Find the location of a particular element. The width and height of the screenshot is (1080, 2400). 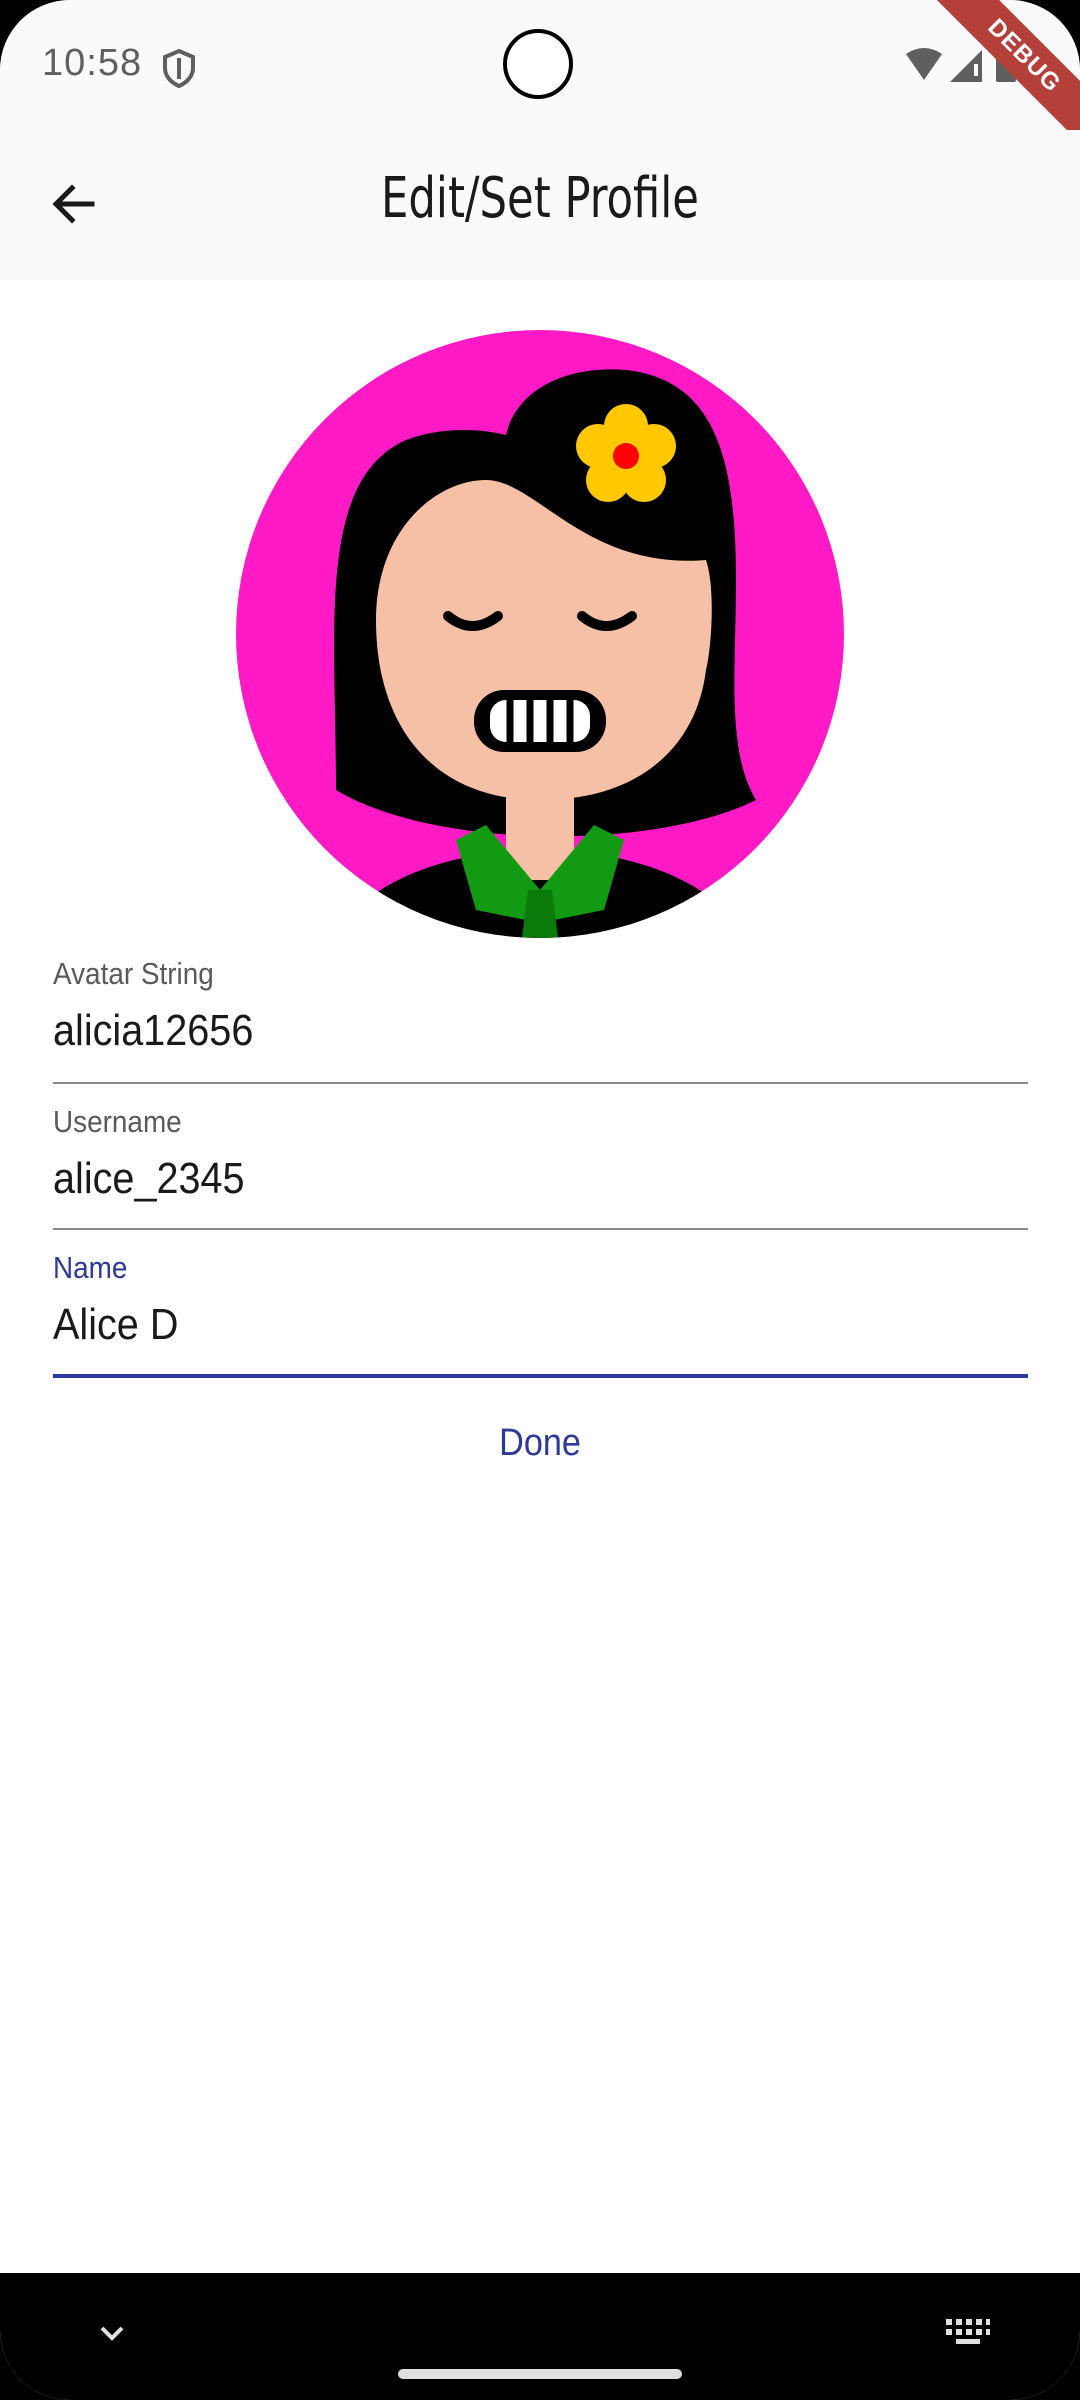

avatar is located at coordinates (540, 634).